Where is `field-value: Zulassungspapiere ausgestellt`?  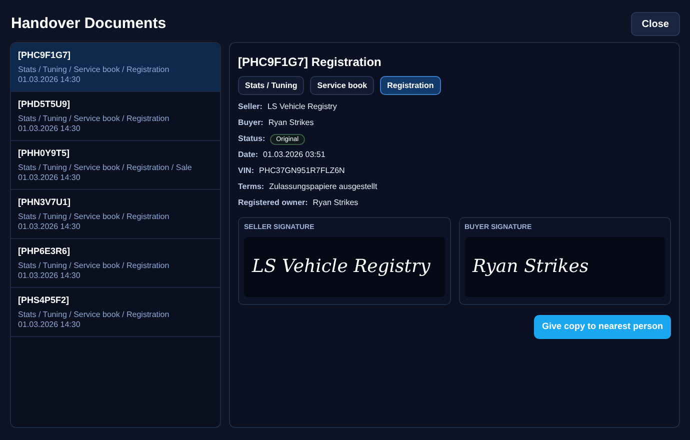 field-value: Zulassungspapiere ausgestellt is located at coordinates (323, 187).